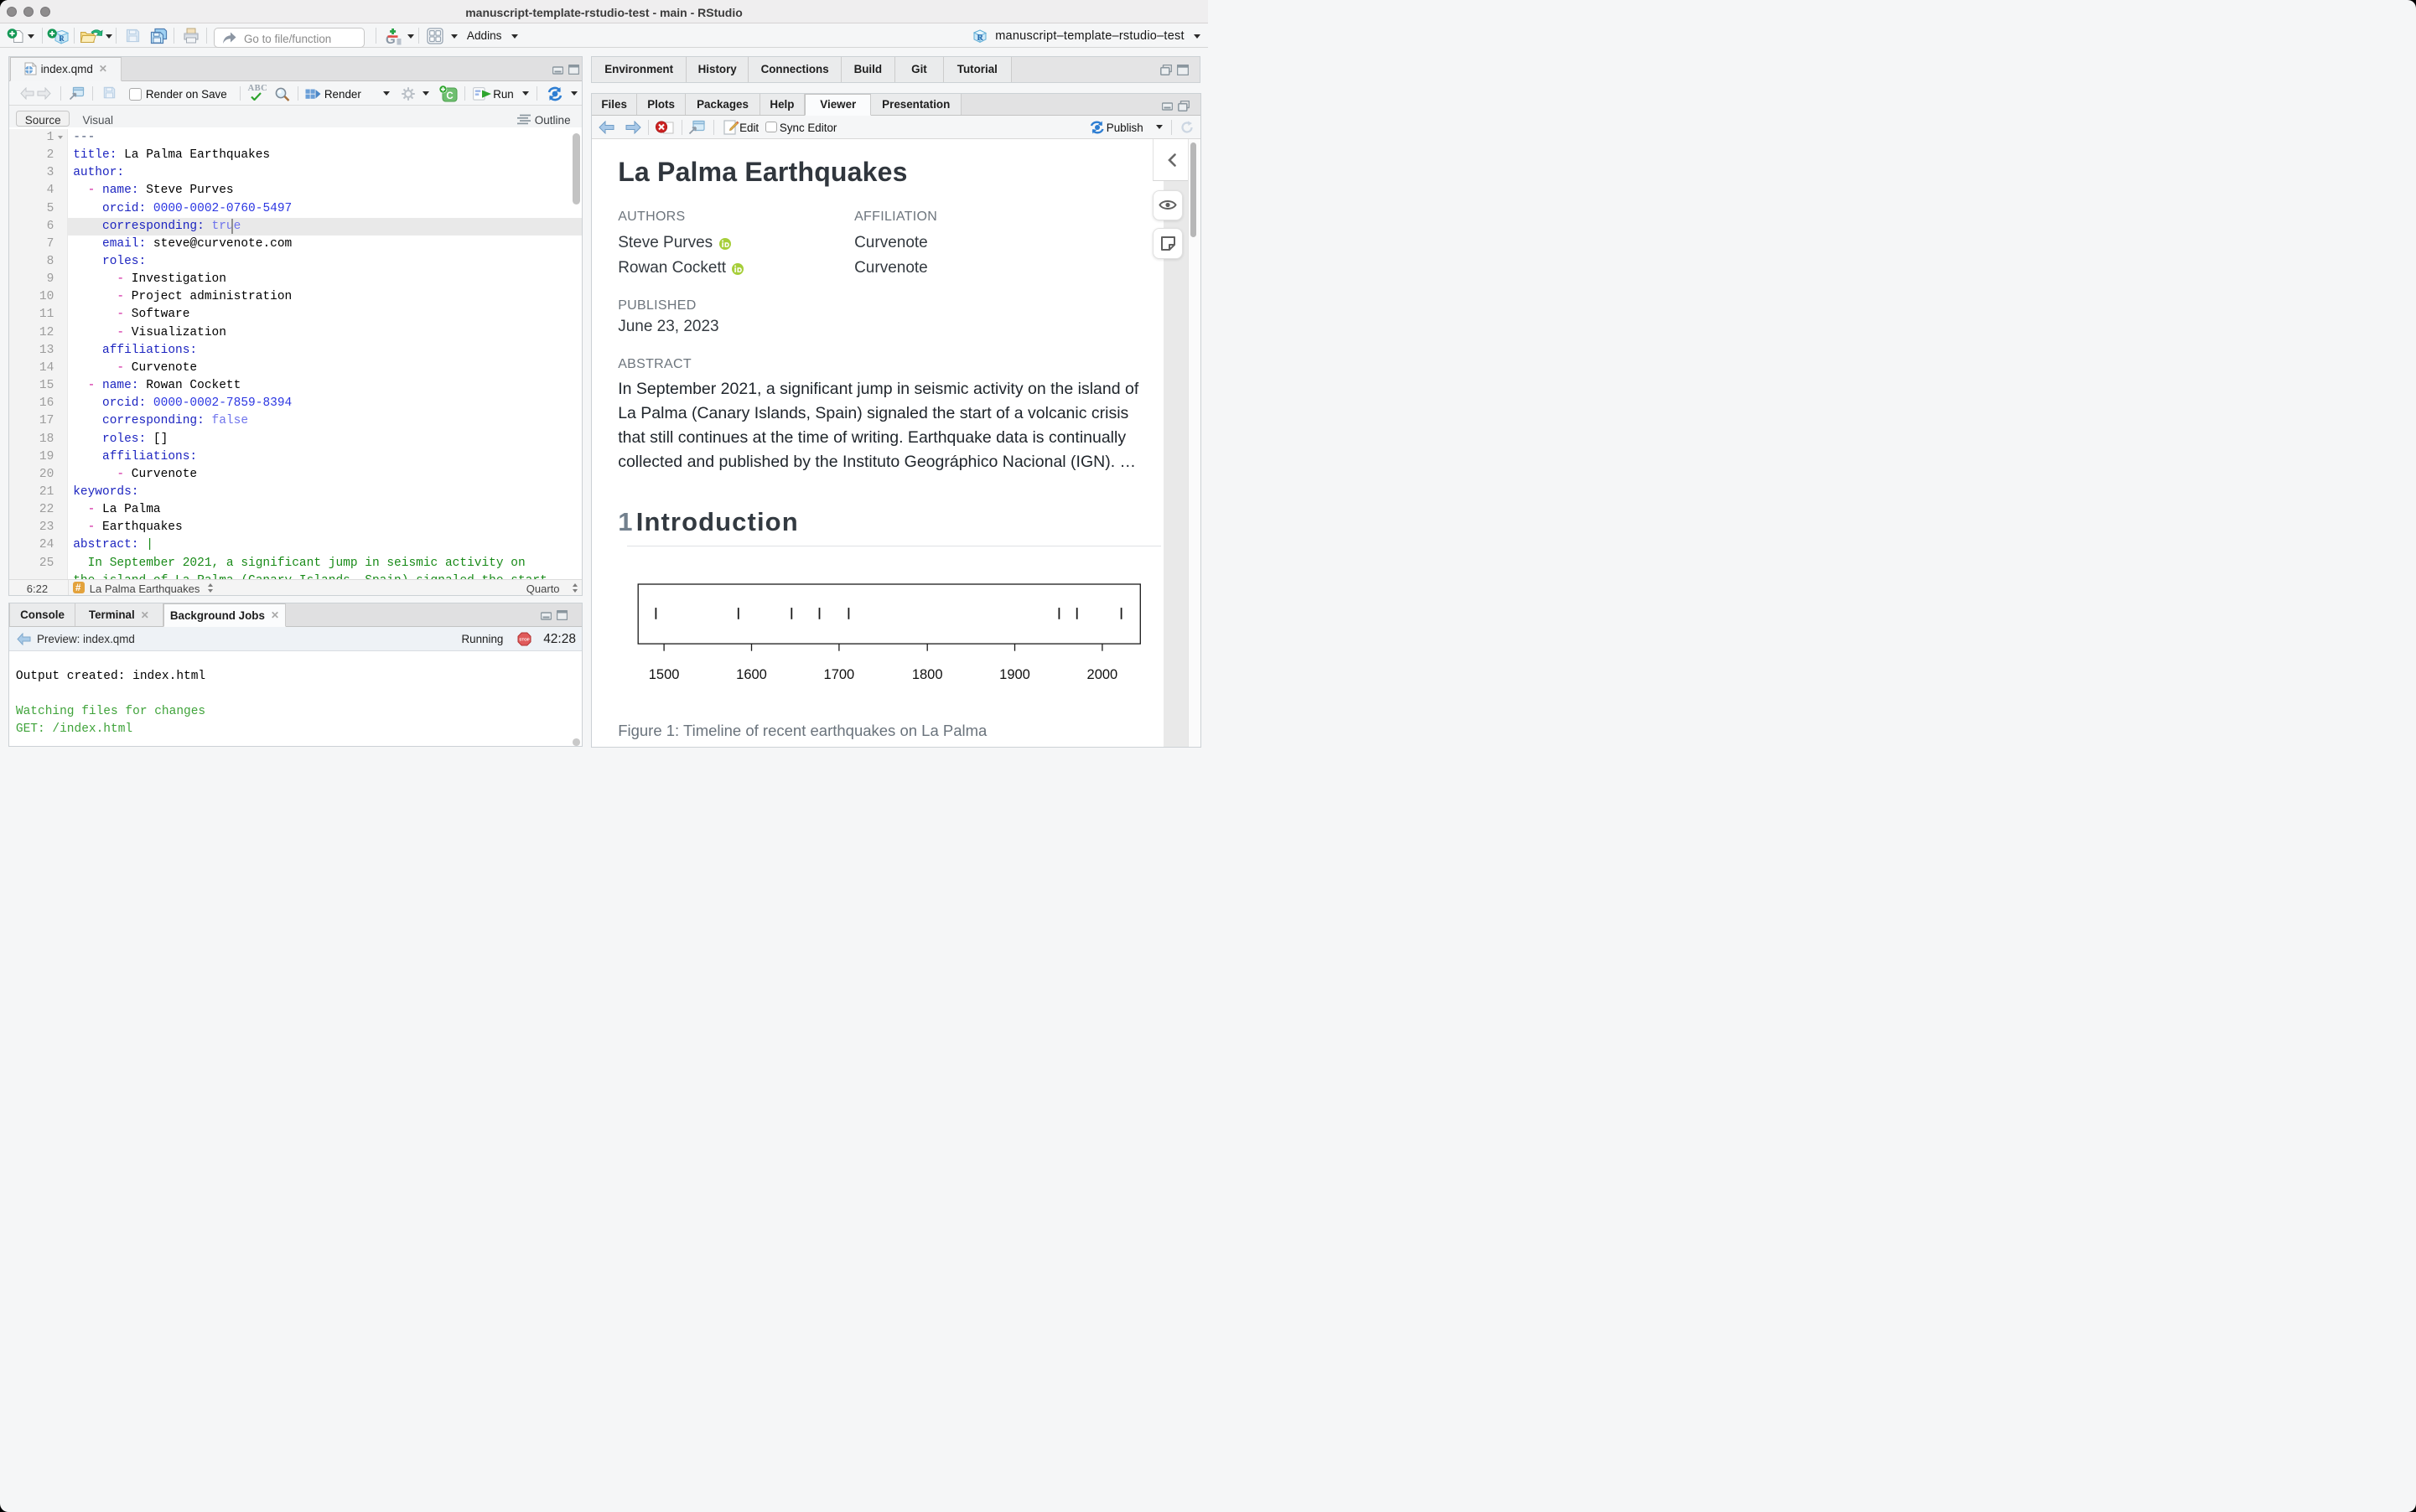 This screenshot has width=2416, height=1512. Describe the element at coordinates (928, 674) in the screenshot. I see `svg-text: 1800` at that location.